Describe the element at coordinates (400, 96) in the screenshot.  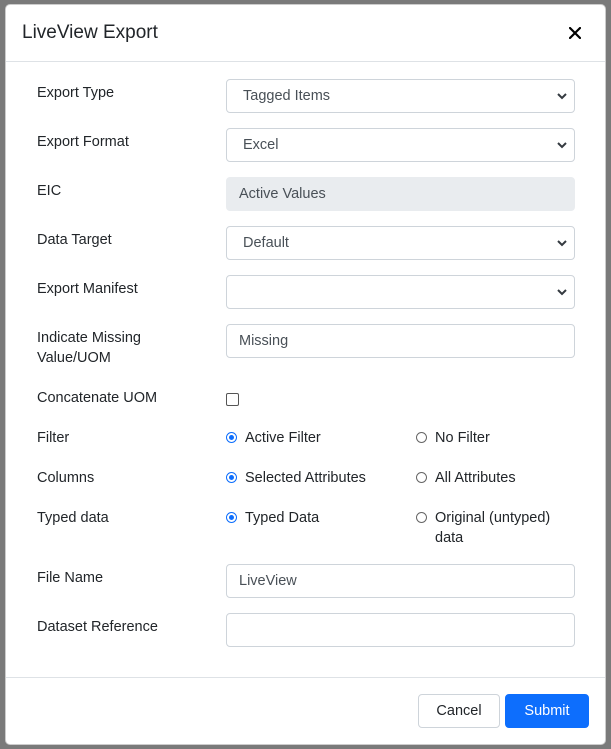
I see `export-type-select: Tagged Items` at that location.